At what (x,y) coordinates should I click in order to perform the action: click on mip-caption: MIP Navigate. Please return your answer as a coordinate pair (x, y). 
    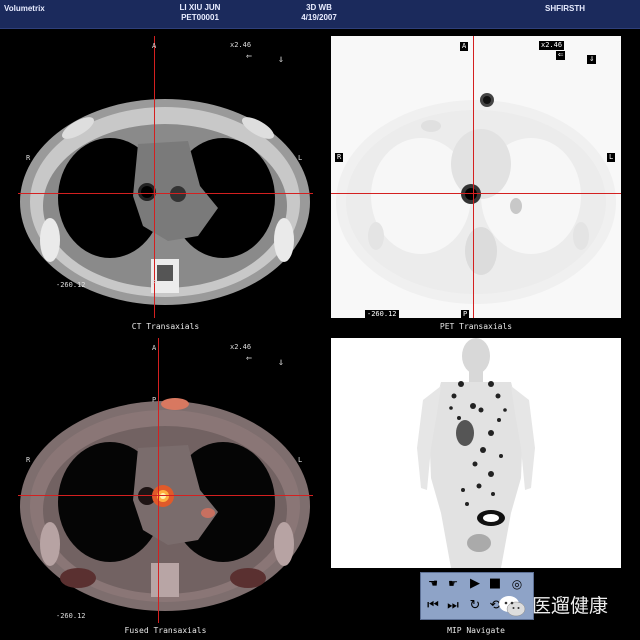
    Looking at the image, I should click on (476, 630).